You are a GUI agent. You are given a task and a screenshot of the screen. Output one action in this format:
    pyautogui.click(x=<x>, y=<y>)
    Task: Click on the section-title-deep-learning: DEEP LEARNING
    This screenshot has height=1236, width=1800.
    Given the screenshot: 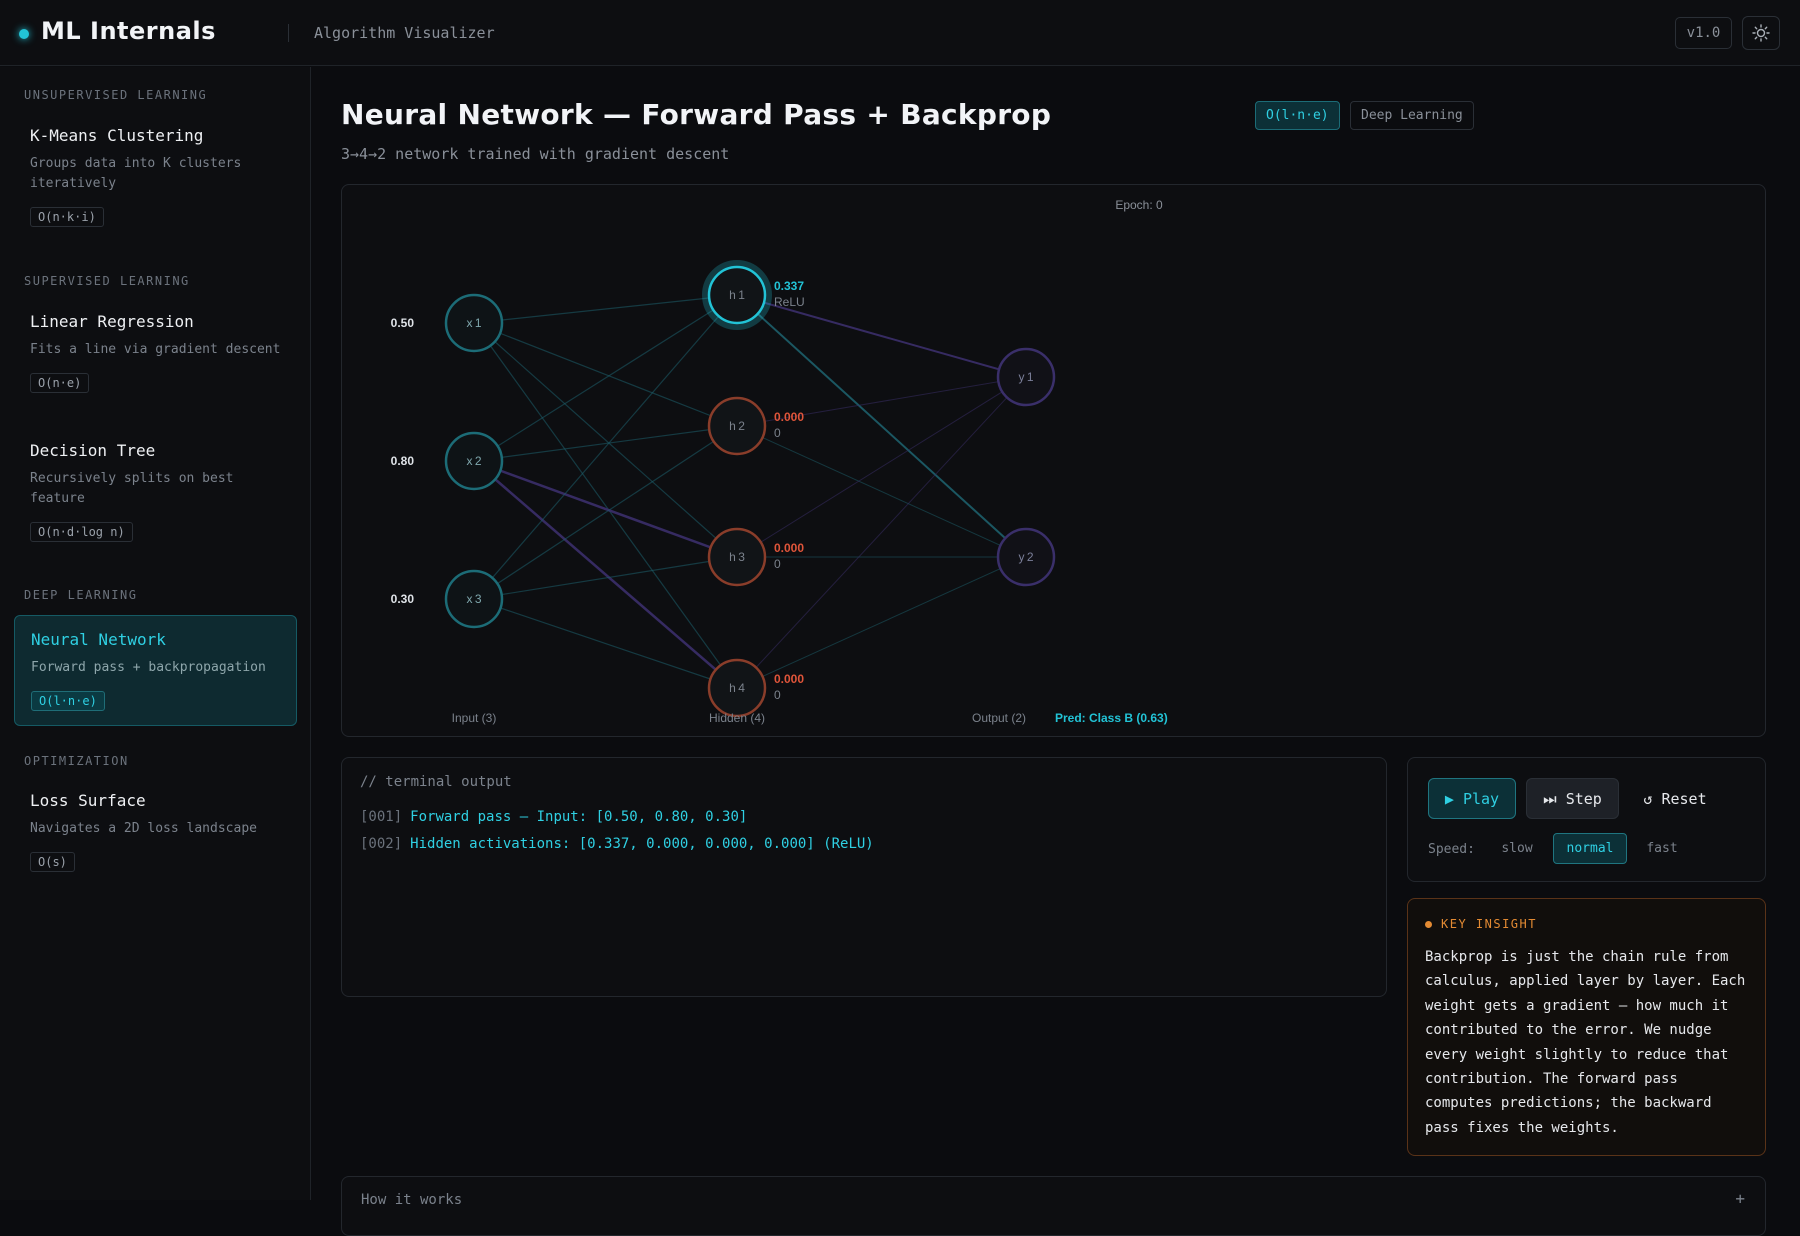 What is the action you would take?
    pyautogui.click(x=81, y=595)
    